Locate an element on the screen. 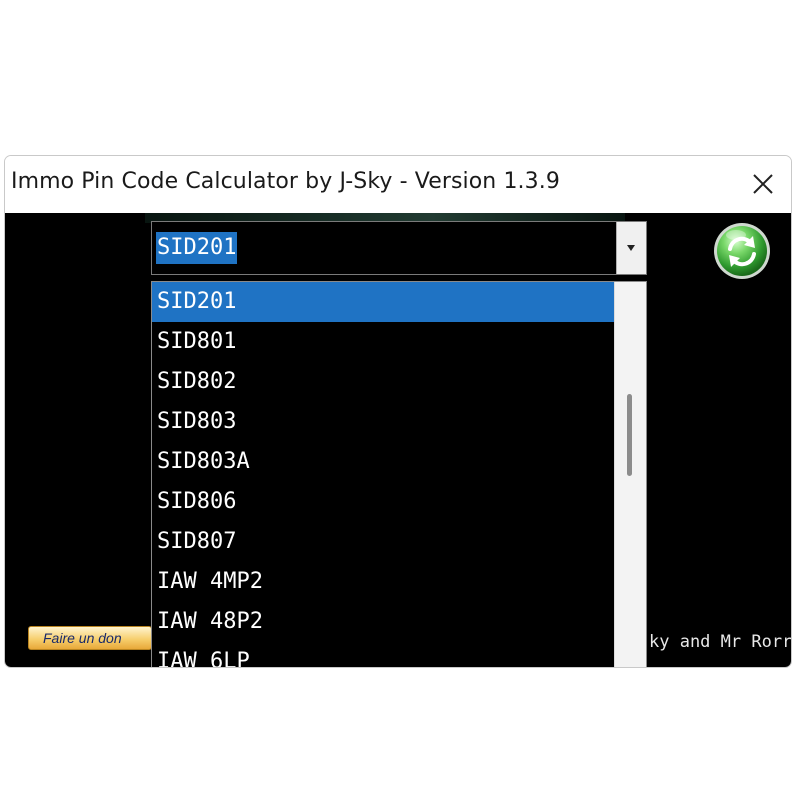 This screenshot has width=800, height=800. ecu-type-combobox: SID201 is located at coordinates (399, 248).